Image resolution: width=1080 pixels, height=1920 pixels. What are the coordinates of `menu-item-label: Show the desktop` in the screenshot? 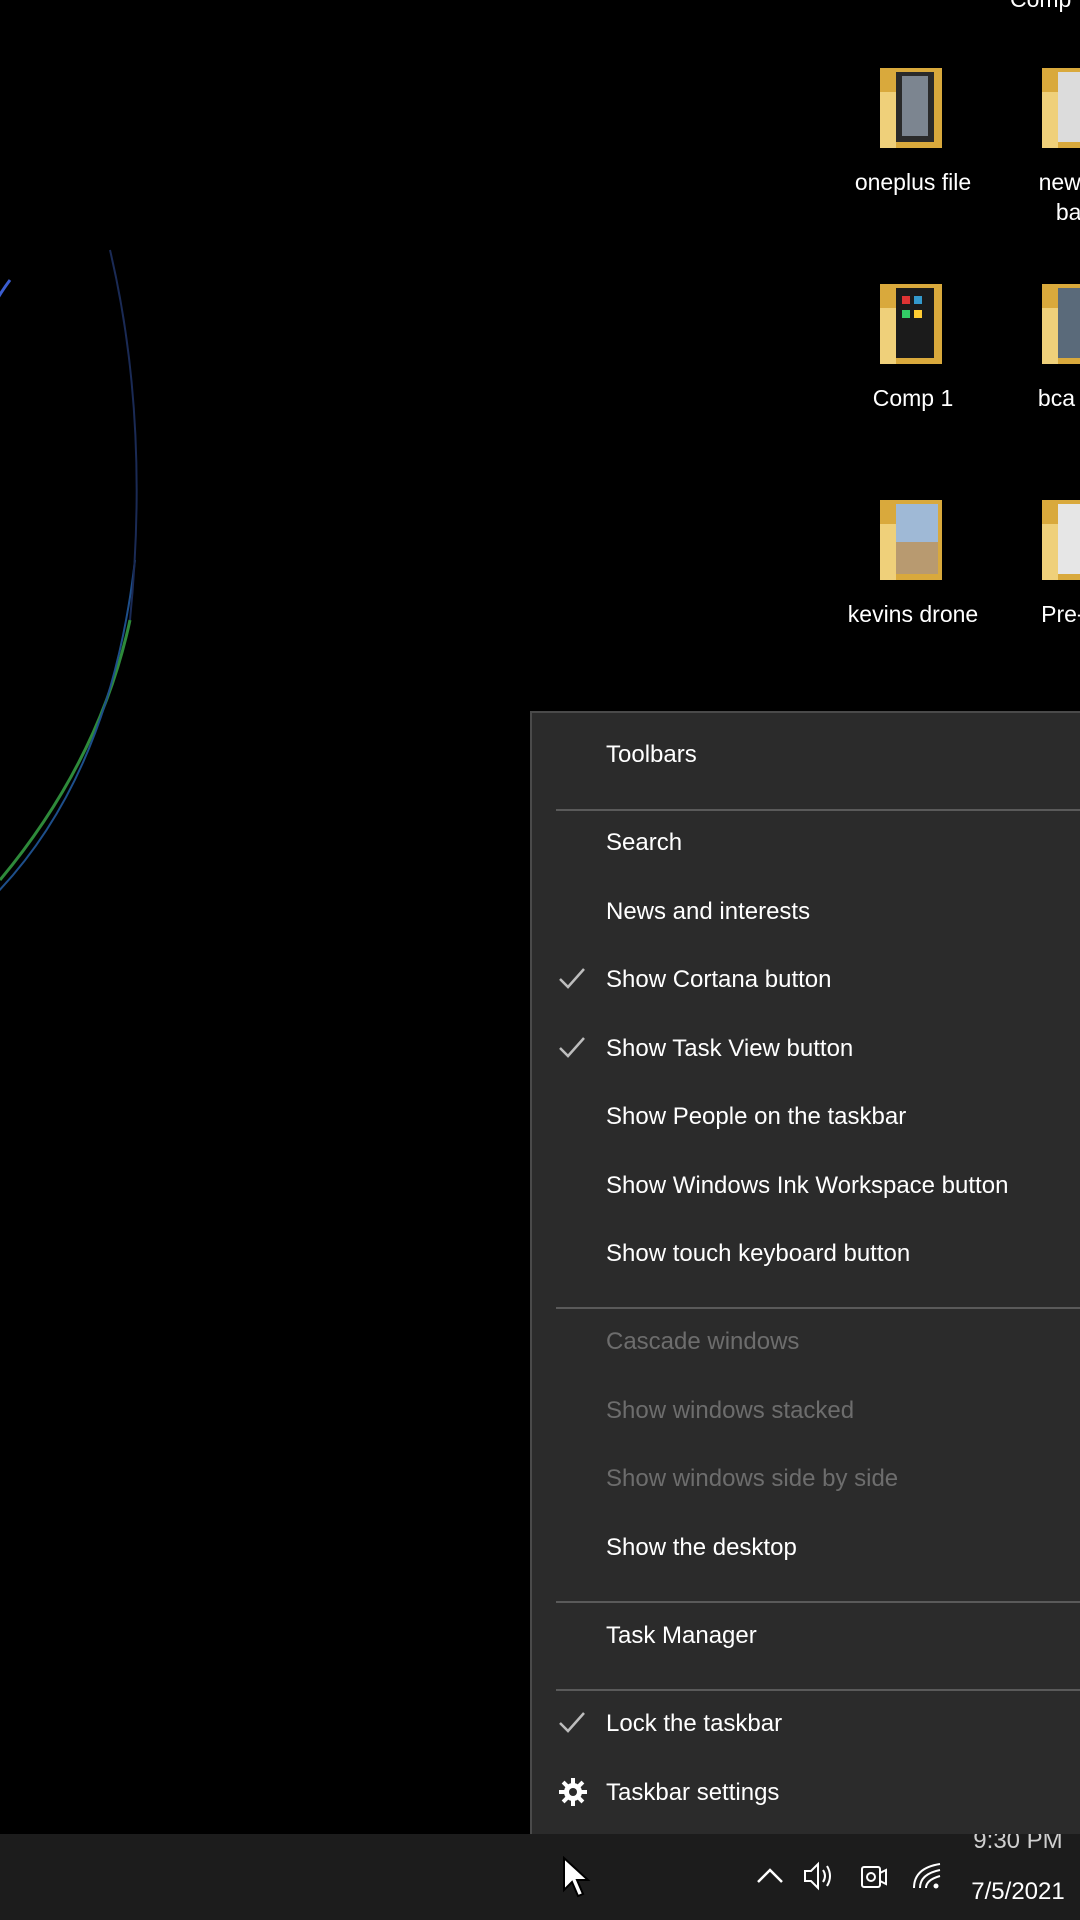 It's located at (701, 1547).